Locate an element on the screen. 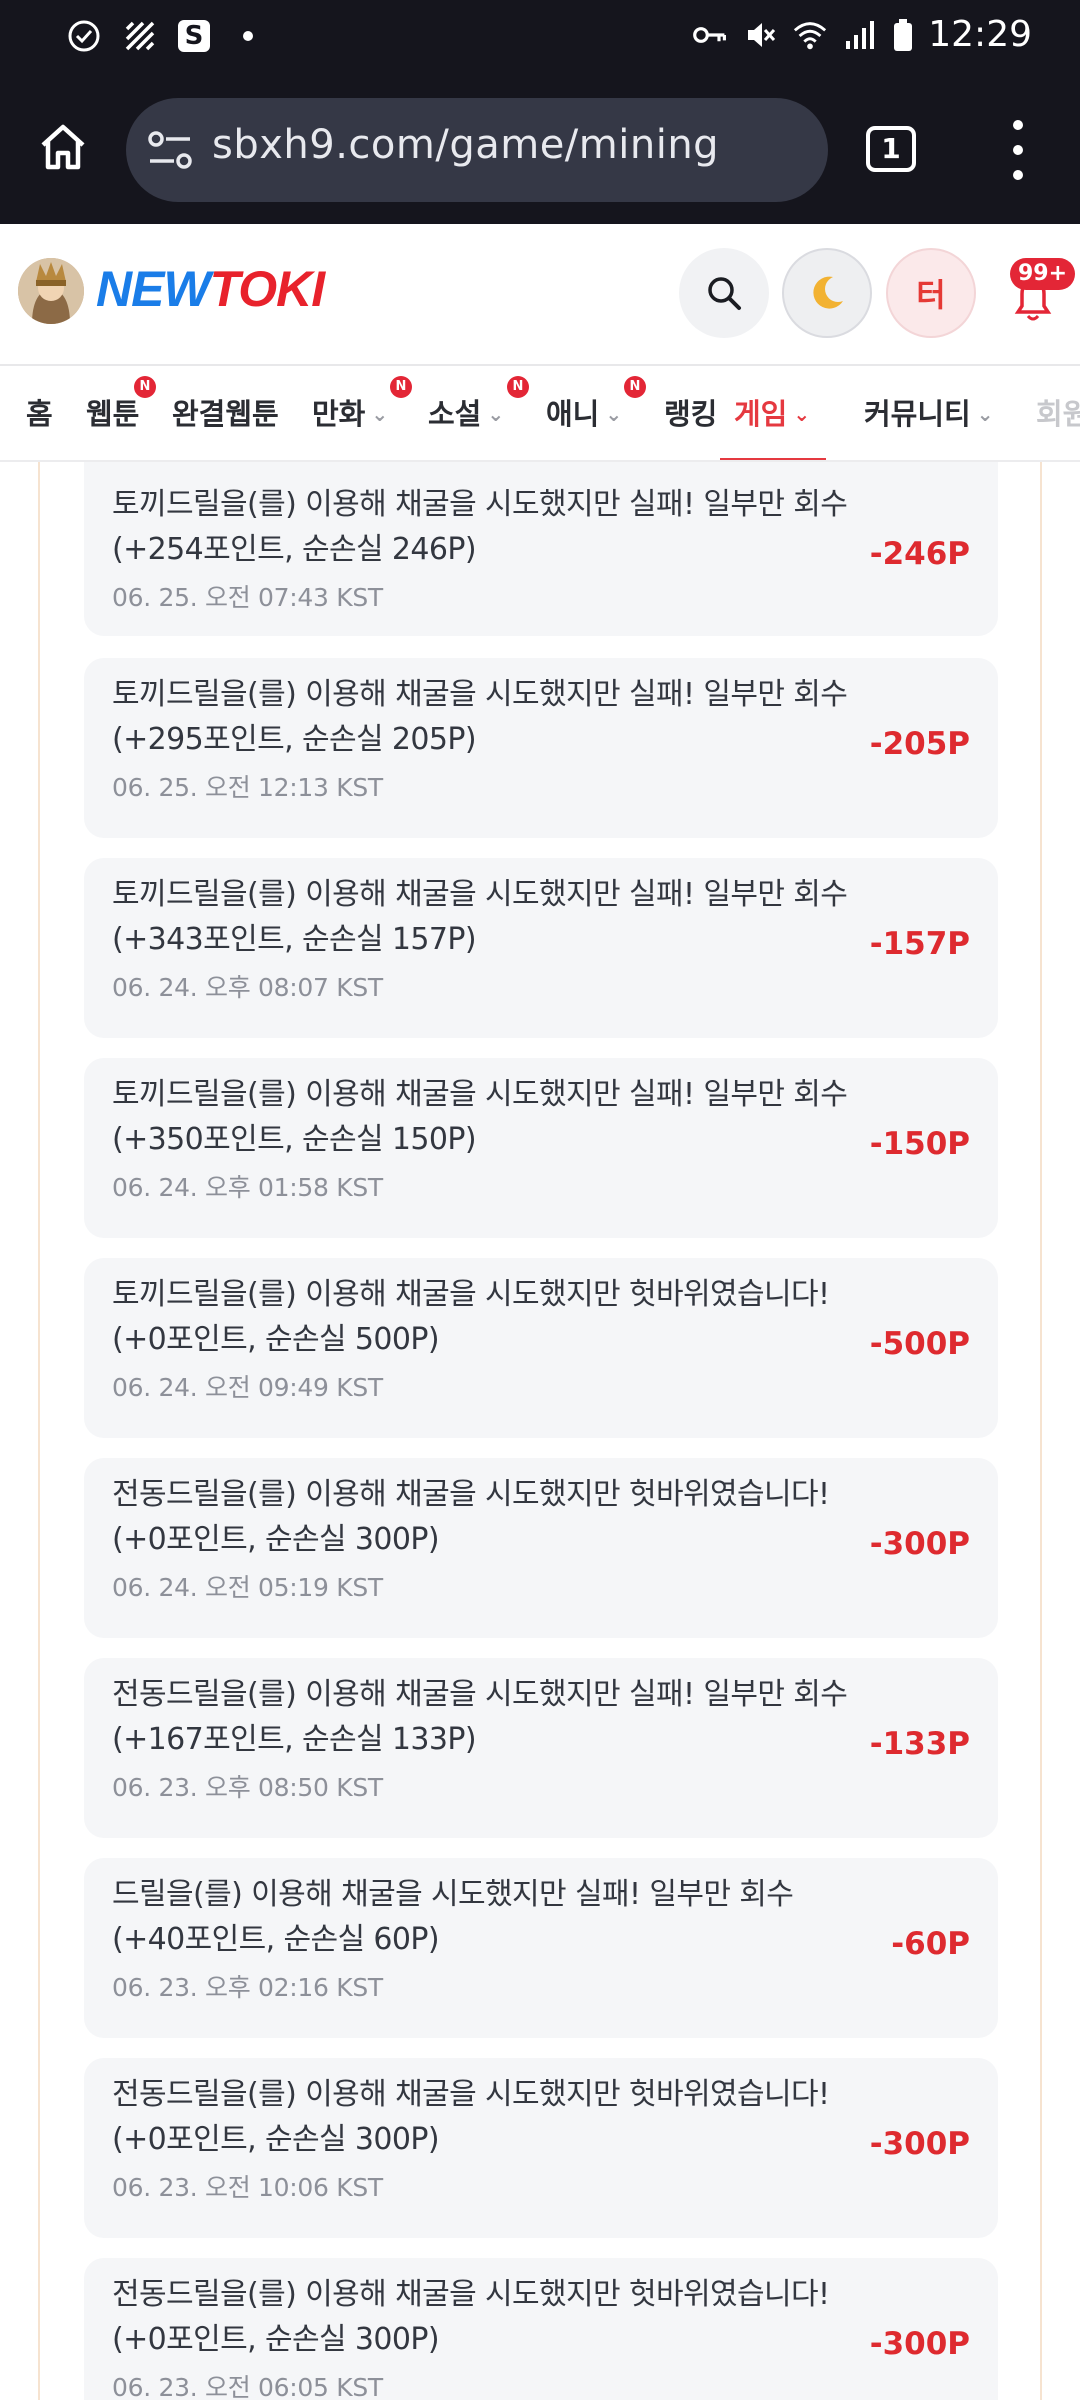  browser-toolbar: sbxh9.com/game/mining 1 is located at coordinates (540, 149).